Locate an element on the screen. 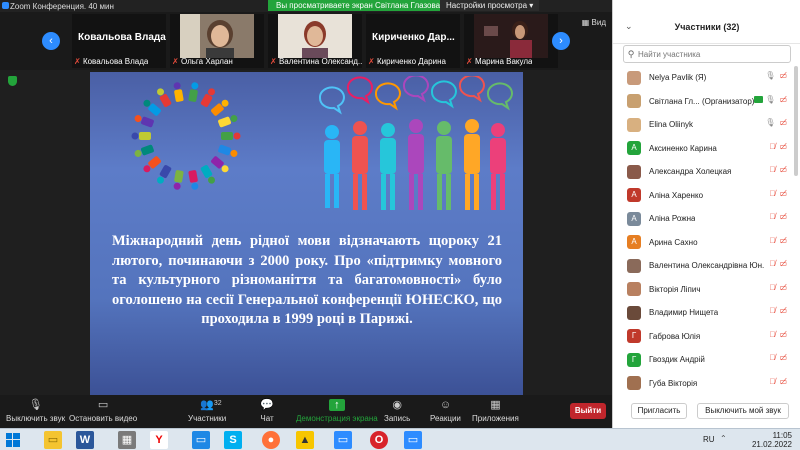 This screenshot has width=800, height=450. mic-muted-icon: ✗ is located at coordinates (372, 61).